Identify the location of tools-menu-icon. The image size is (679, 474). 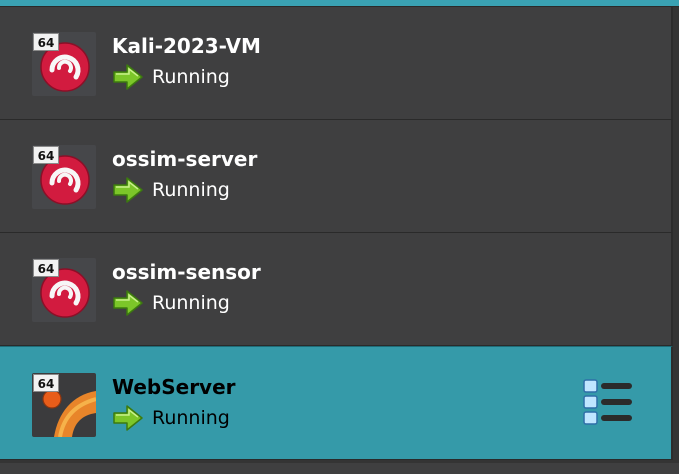
(607, 402).